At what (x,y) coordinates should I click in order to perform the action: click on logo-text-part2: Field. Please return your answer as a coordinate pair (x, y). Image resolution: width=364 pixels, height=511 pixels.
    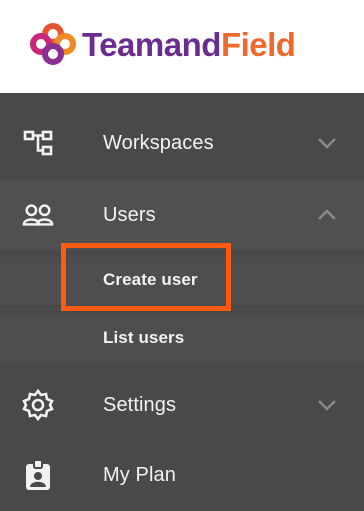
    Looking at the image, I should click on (258, 44).